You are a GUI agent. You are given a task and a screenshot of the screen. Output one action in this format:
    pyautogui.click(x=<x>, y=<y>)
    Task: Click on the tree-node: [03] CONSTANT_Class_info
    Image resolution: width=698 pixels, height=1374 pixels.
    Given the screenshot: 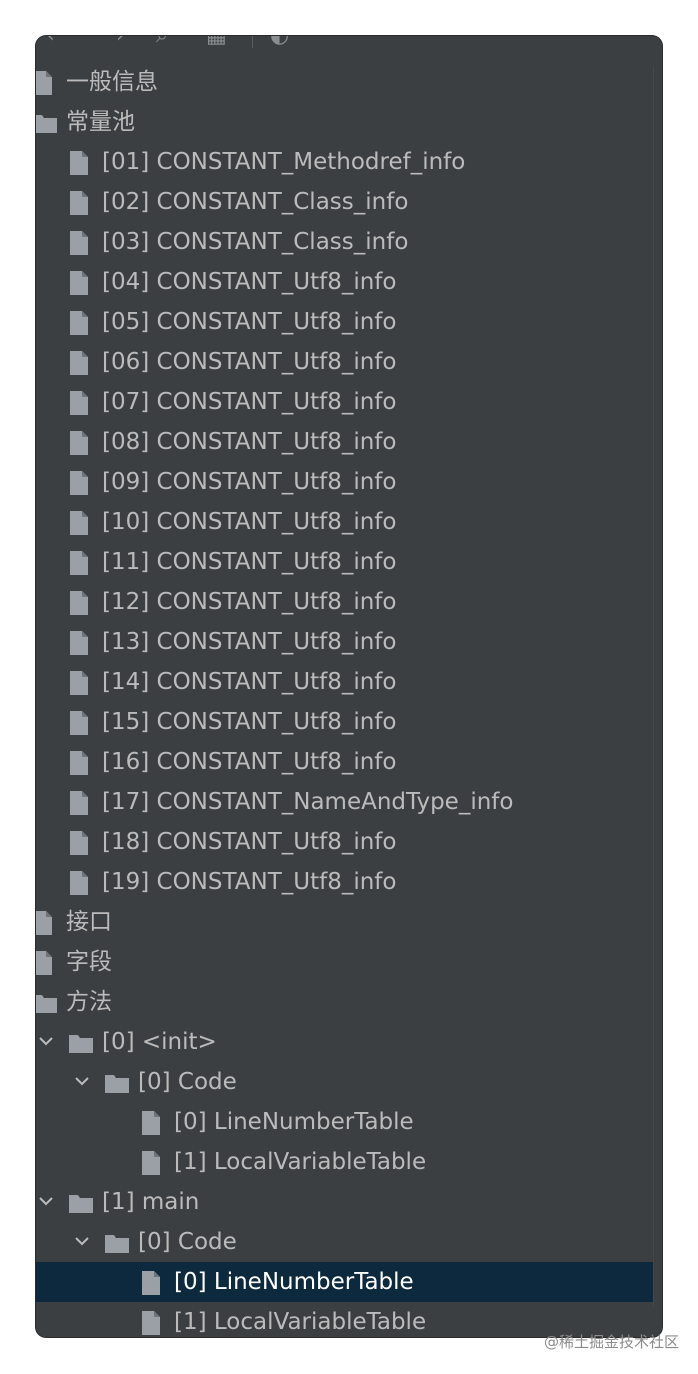 What is the action you would take?
    pyautogui.click(x=349, y=242)
    